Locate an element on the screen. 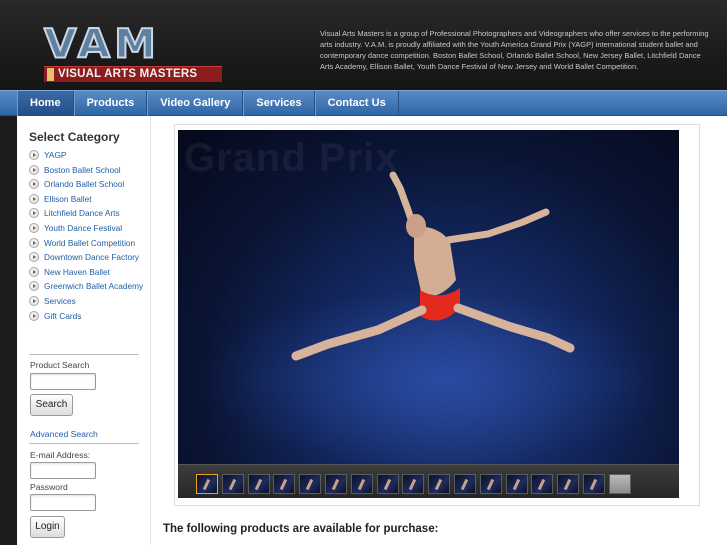  category-label: Orlando Ballet School is located at coordinates (84, 184).